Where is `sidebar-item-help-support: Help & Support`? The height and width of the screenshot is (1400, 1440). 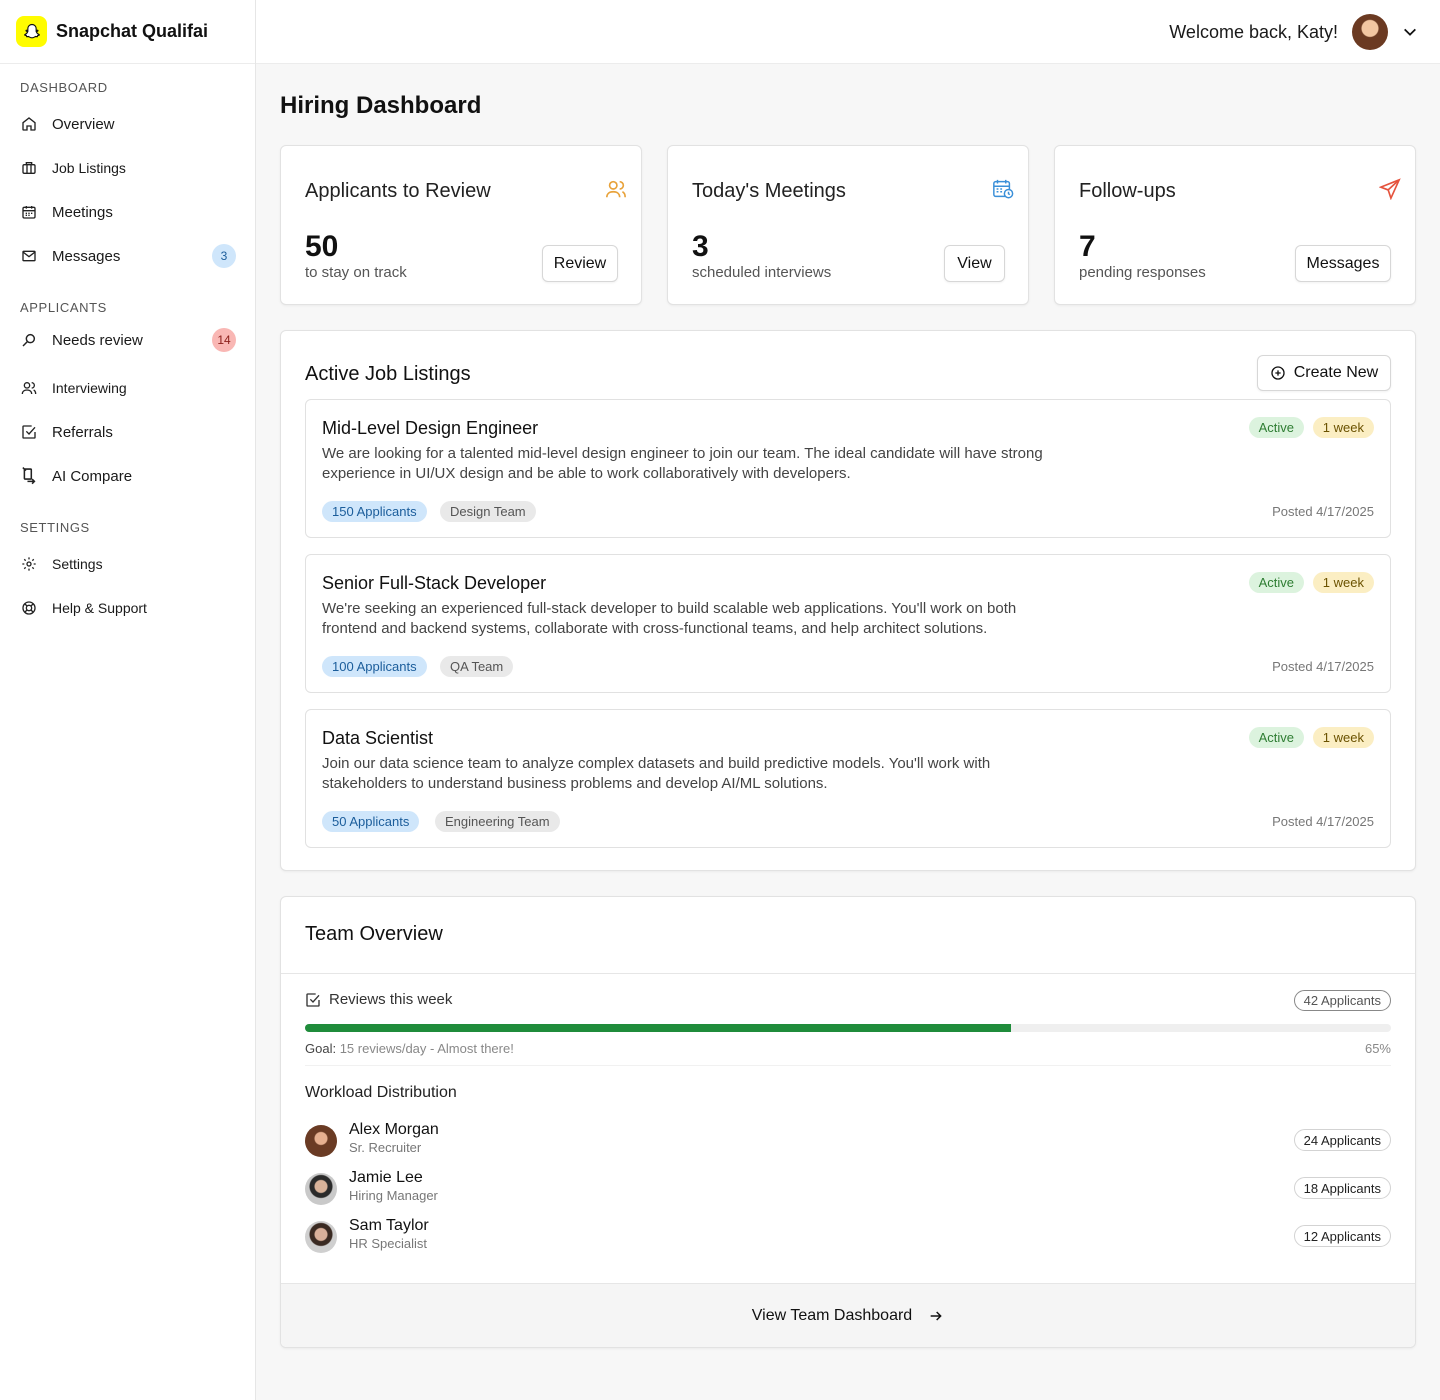 sidebar-item-help-support: Help & Support is located at coordinates (128, 608).